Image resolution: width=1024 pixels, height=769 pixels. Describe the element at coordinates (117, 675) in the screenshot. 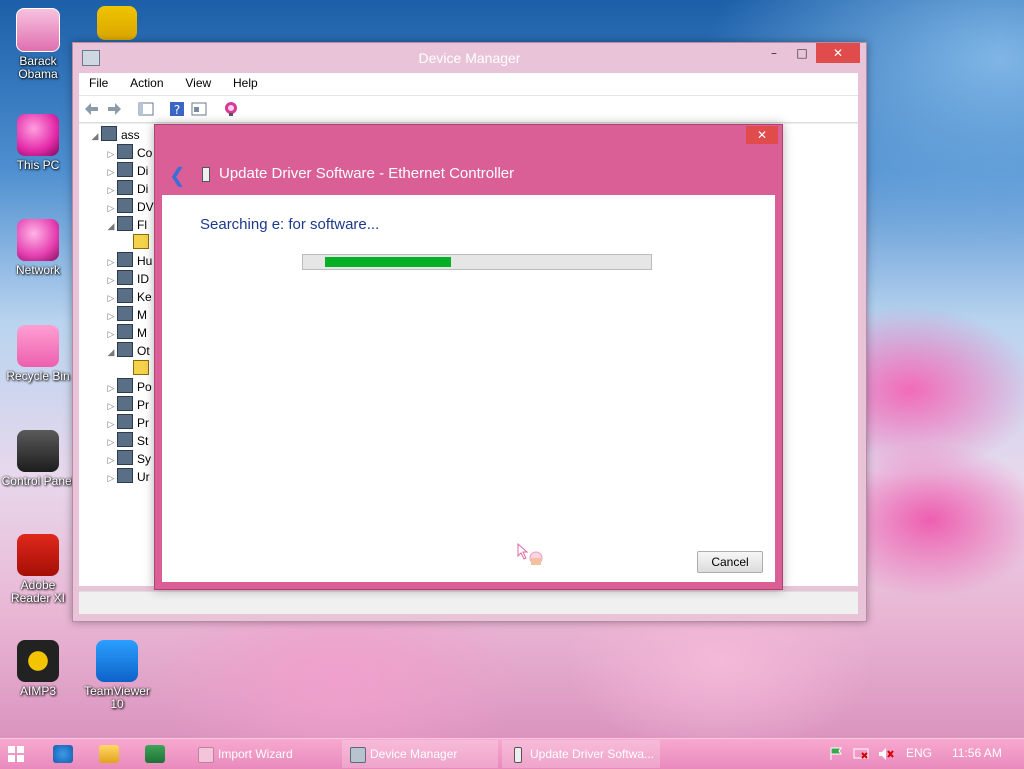

I see `desktop-icon-teamviewer: TeamViewer 10` at that location.